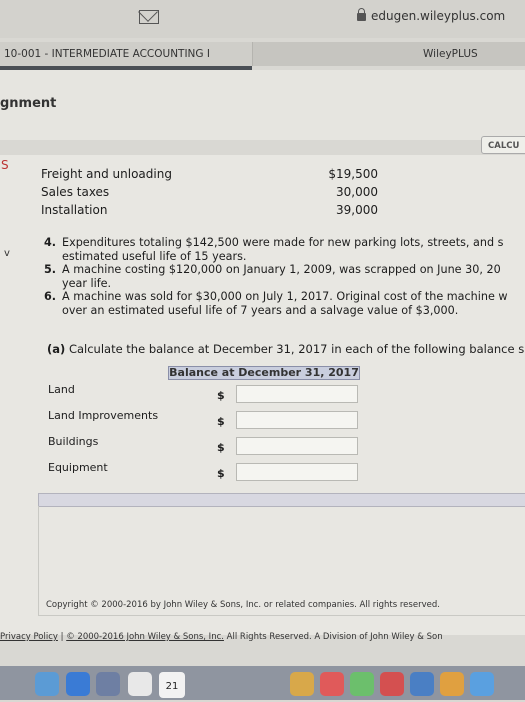  What do you see at coordinates (388, 54) in the screenshot?
I see `tab-wileyplus: WileyPLUS` at bounding box center [388, 54].